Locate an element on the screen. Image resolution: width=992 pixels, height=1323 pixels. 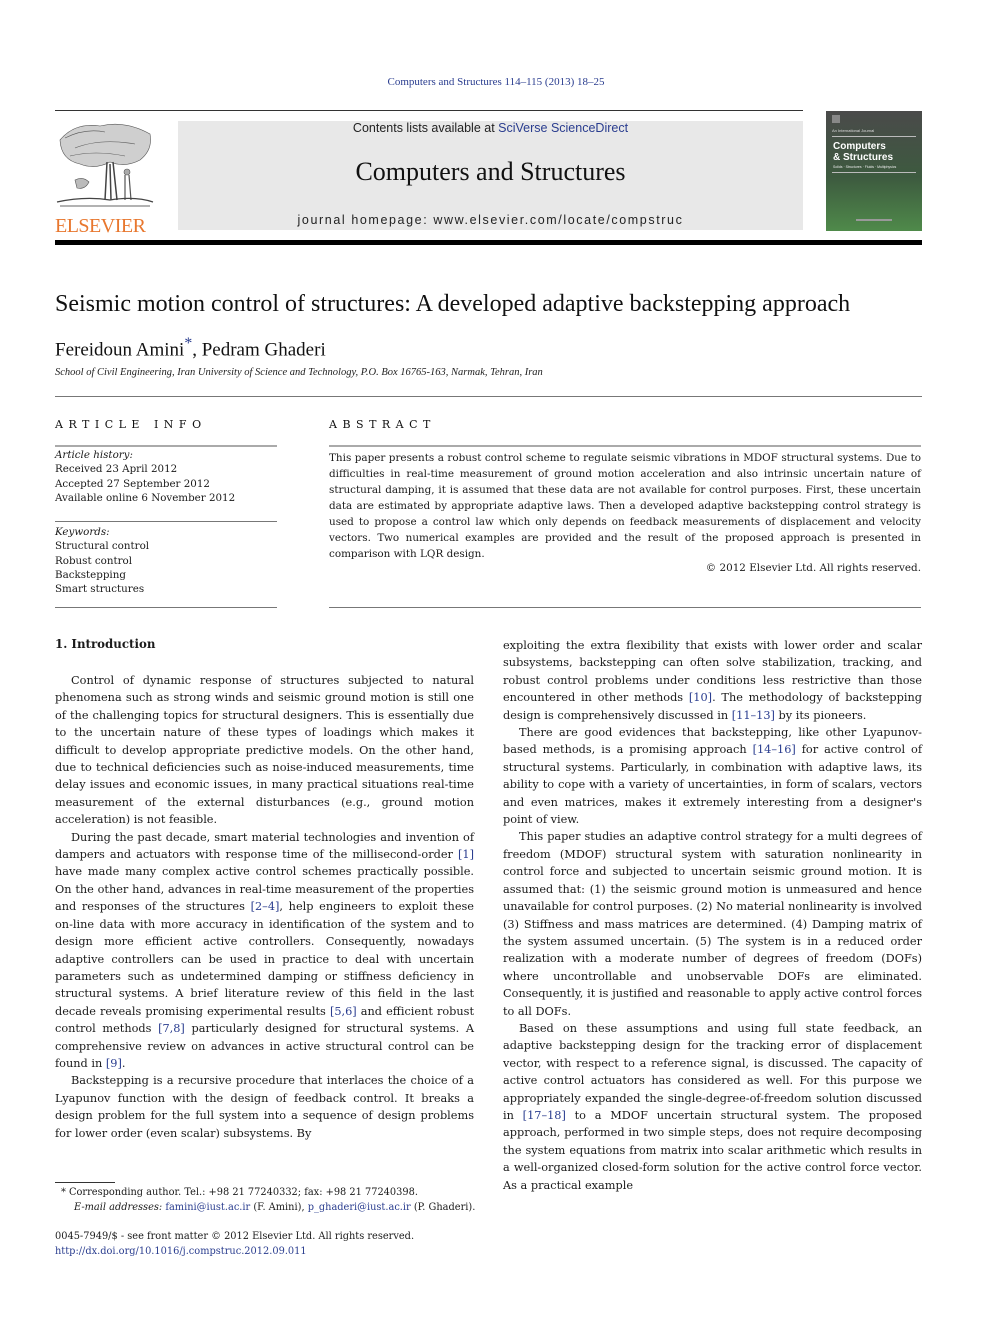
email-link-amini: famini@iust.ac.ir is located at coordinates (207, 1207).